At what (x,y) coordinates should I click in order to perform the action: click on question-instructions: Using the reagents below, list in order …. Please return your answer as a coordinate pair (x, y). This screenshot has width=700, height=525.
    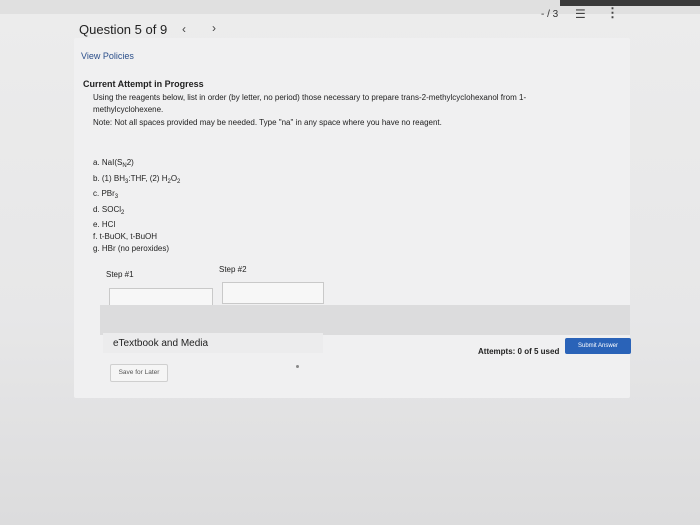
    Looking at the image, I should click on (333, 104).